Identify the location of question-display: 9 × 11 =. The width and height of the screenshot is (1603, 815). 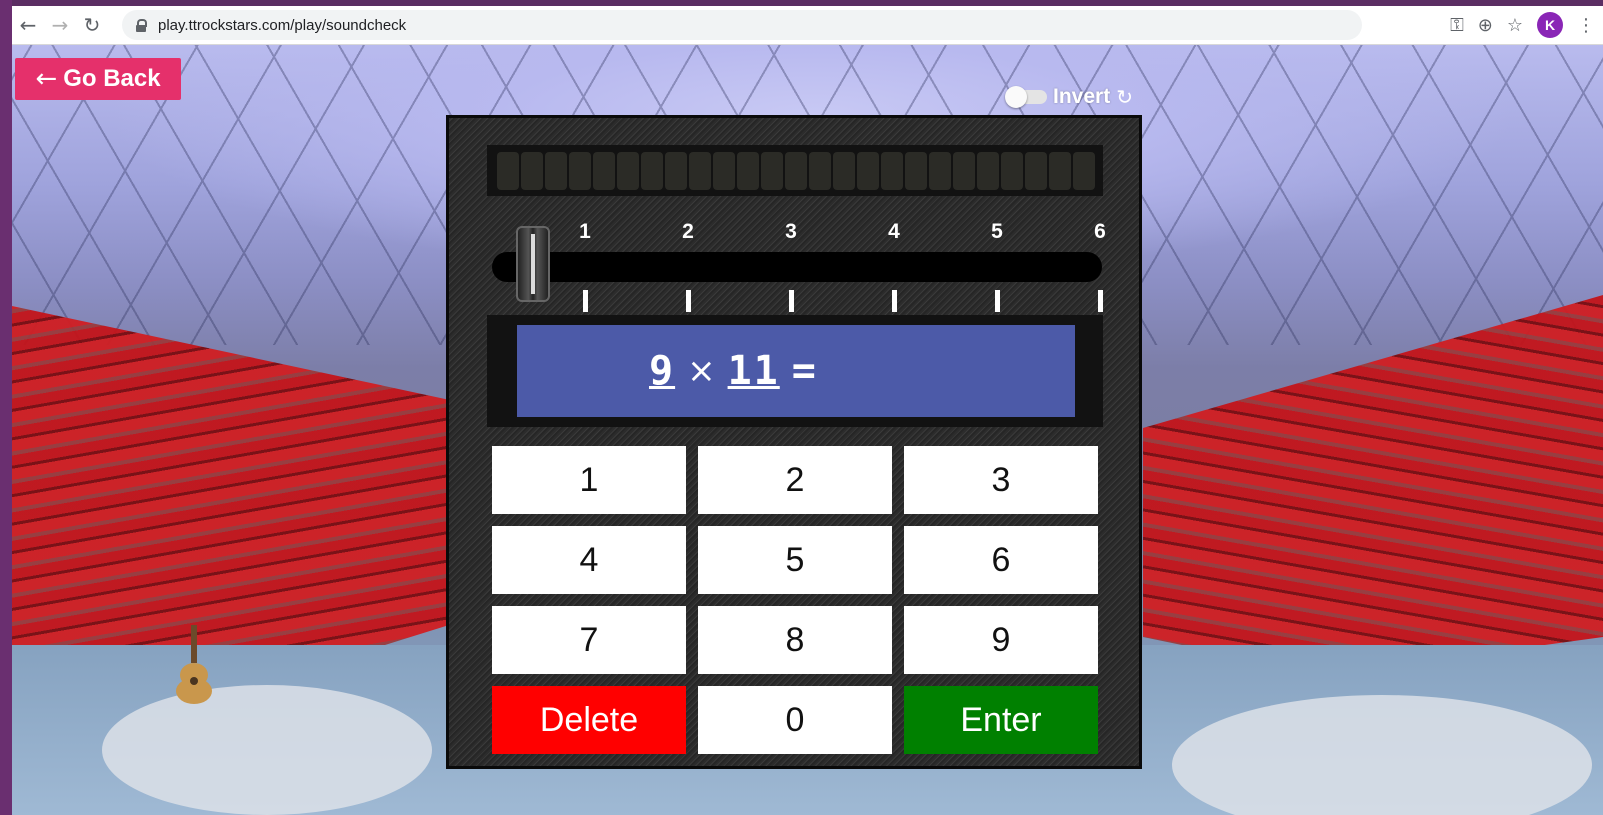
(796, 371).